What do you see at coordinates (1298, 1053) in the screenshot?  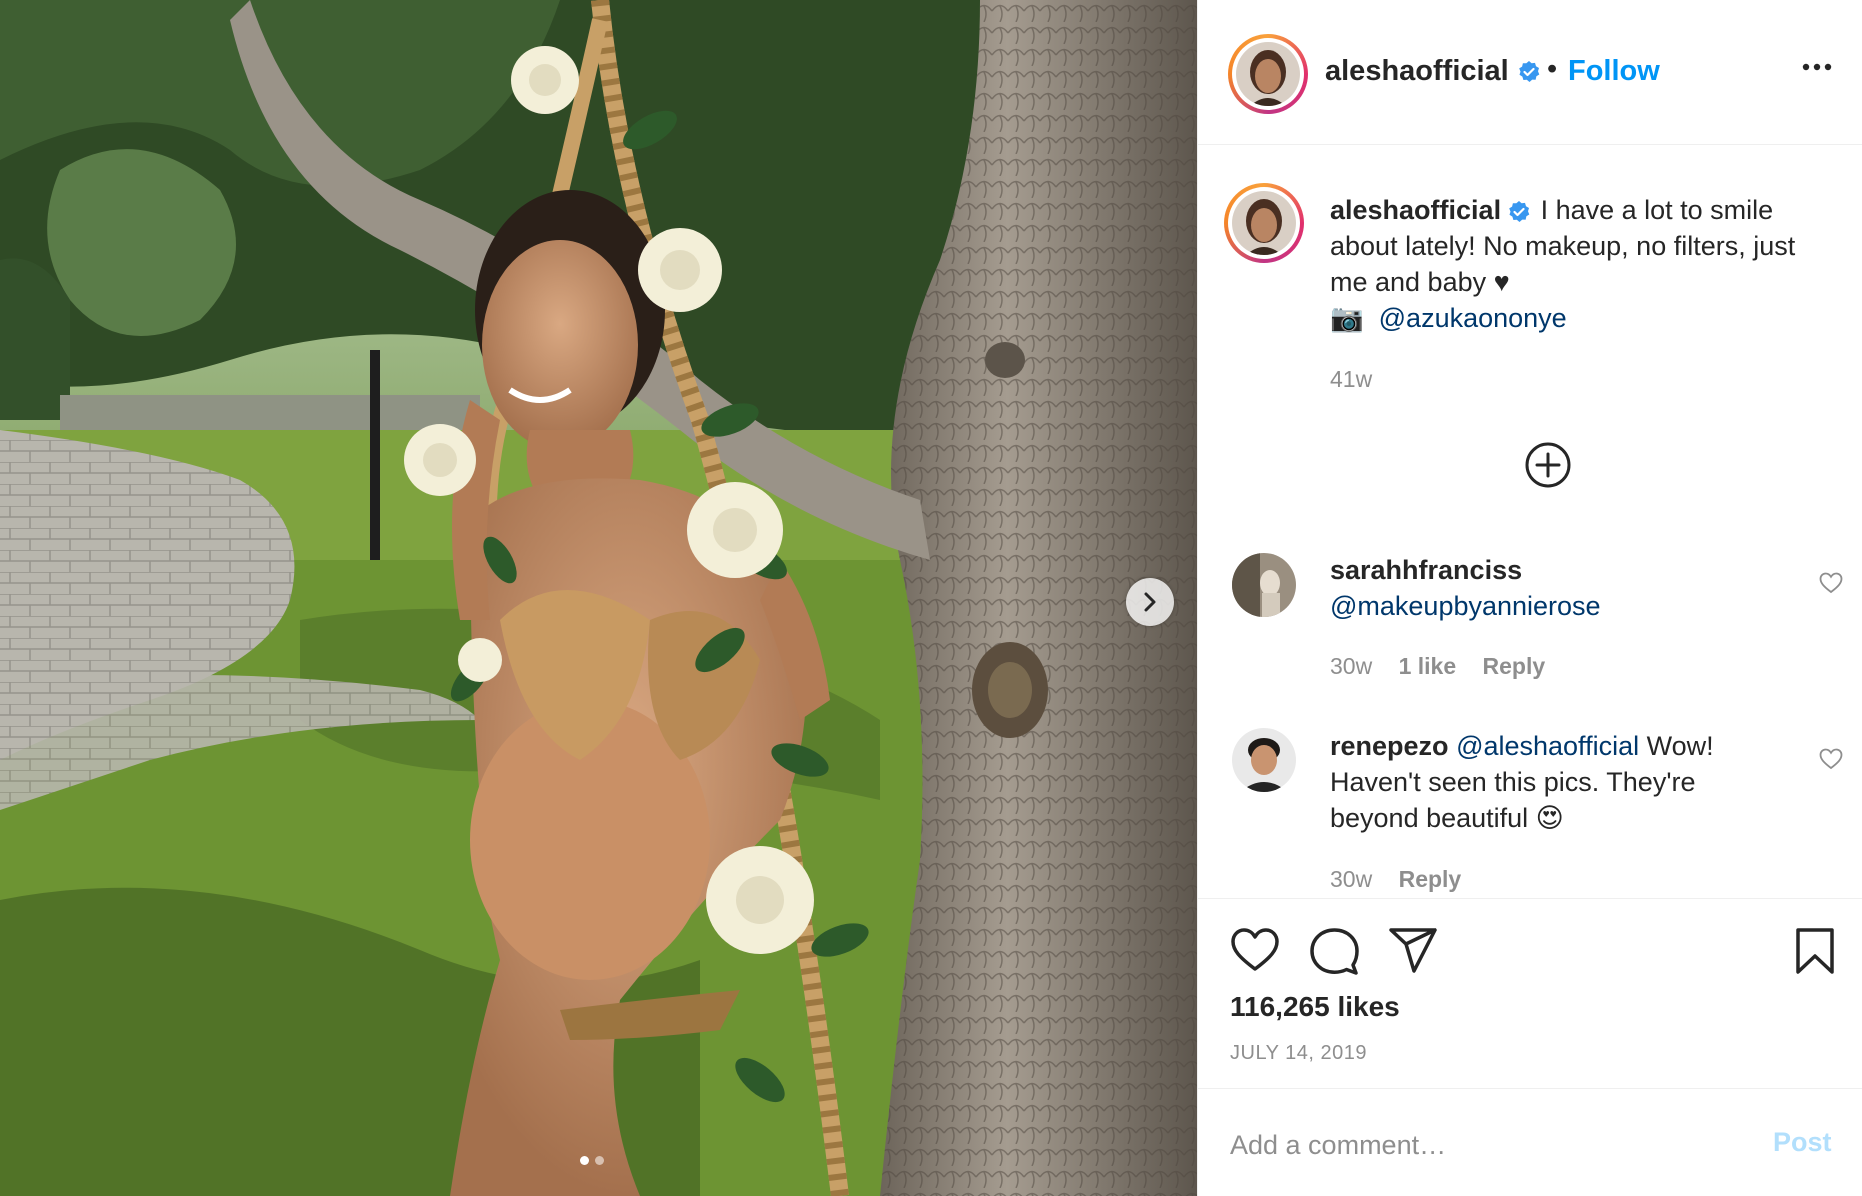 I see `post-date: JULY 14, 2019` at bounding box center [1298, 1053].